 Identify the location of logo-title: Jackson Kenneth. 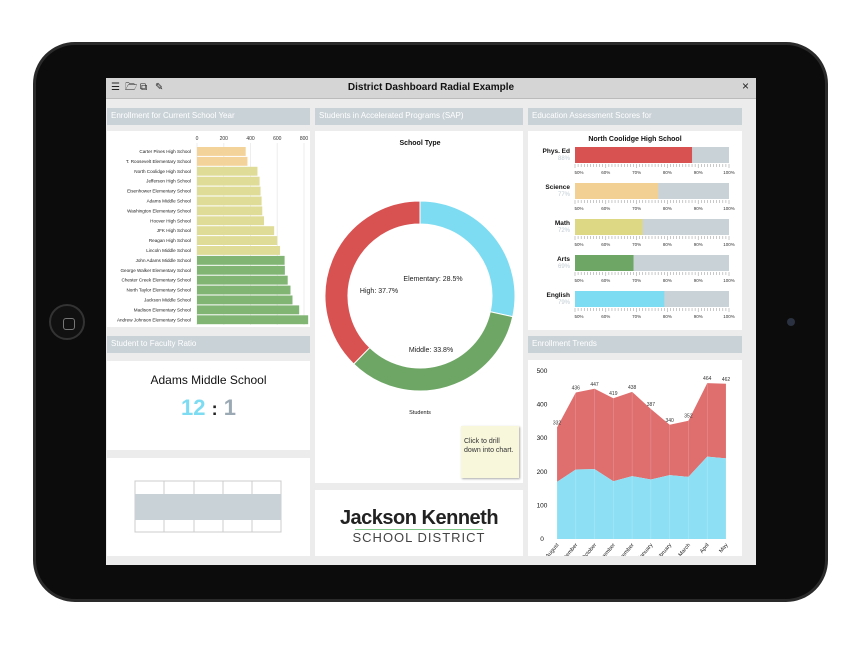
(419, 518).